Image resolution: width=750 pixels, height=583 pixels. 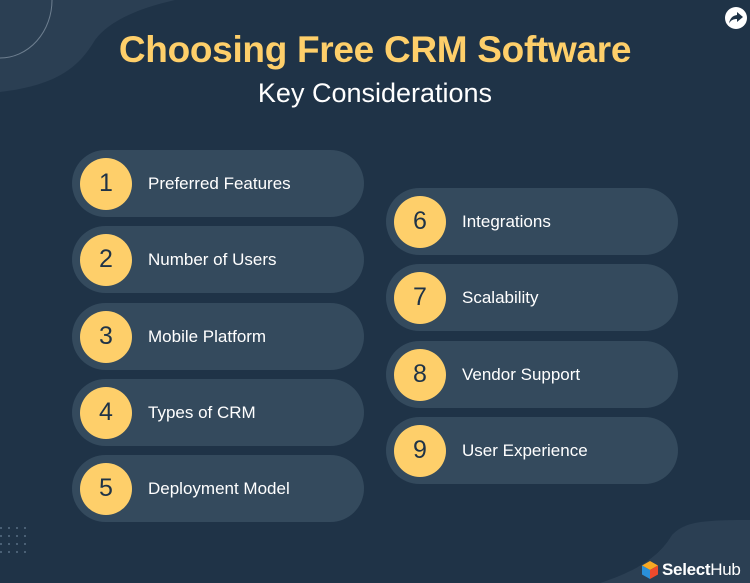 What do you see at coordinates (375, 93) in the screenshot?
I see `page-subtitle: Key Considerations` at bounding box center [375, 93].